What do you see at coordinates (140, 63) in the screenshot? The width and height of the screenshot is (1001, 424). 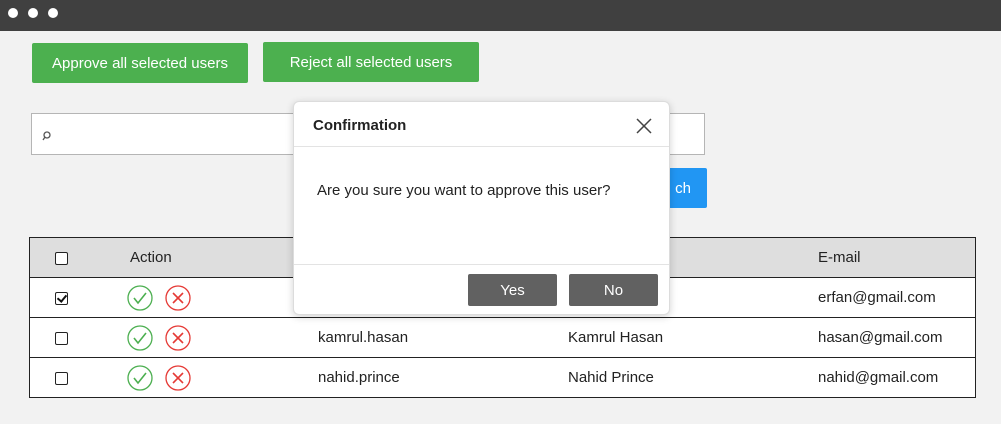 I see `approve-all-button: Approve all selected users` at bounding box center [140, 63].